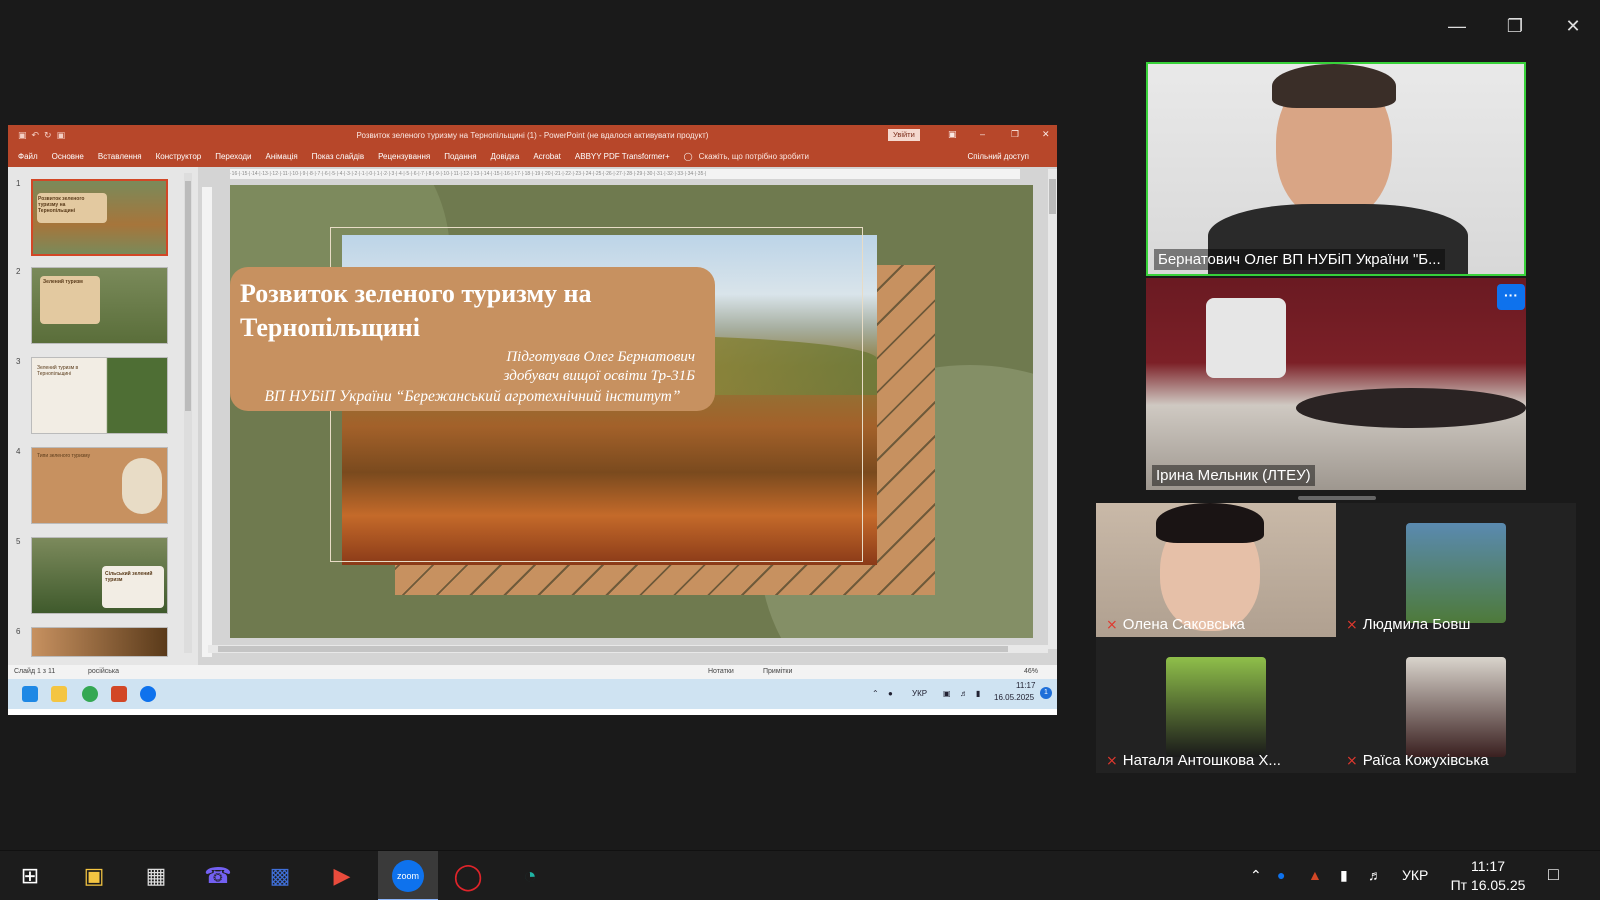  Describe the element at coordinates (18, 631) in the screenshot. I see `thumbnail-number: 6` at that location.